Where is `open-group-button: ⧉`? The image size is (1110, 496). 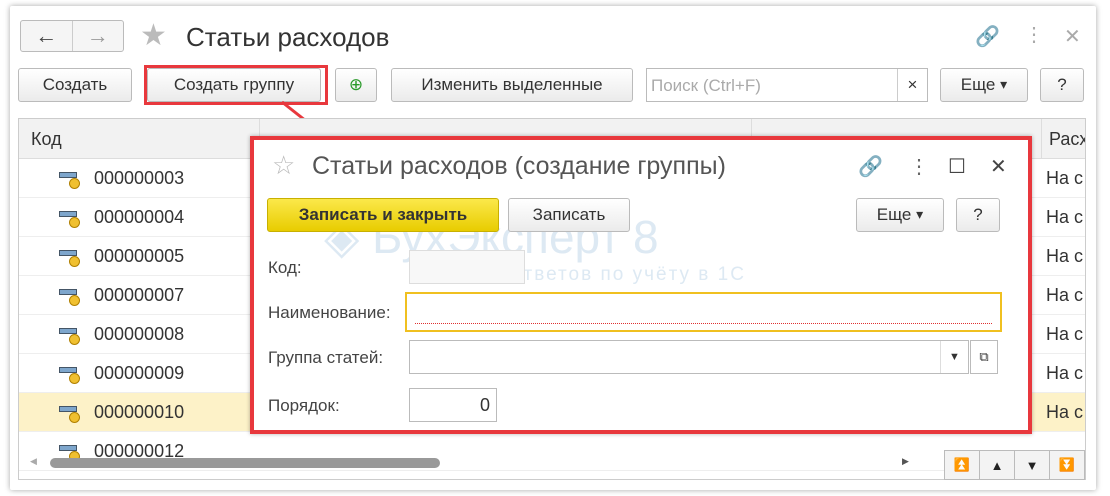 open-group-button: ⧉ is located at coordinates (984, 357).